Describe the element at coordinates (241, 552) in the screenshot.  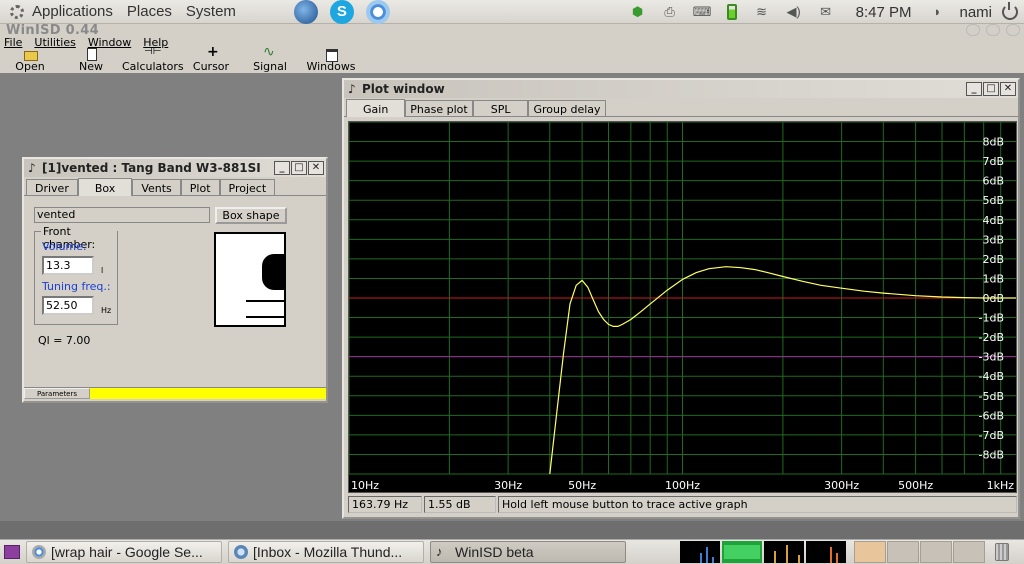
I see `thunderbird-icon` at that location.